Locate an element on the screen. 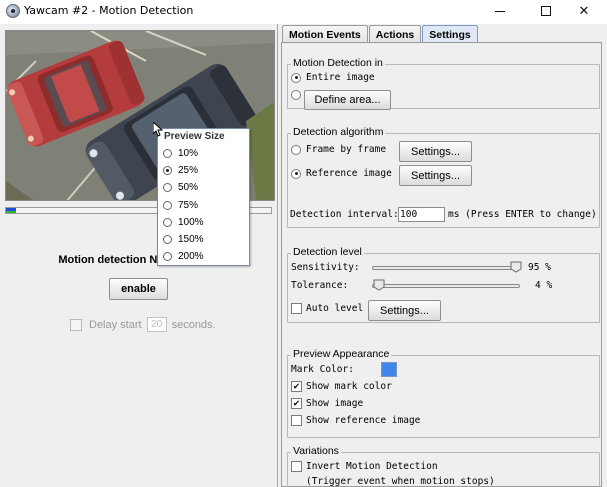  auto-level-option: Auto level is located at coordinates (327, 308).